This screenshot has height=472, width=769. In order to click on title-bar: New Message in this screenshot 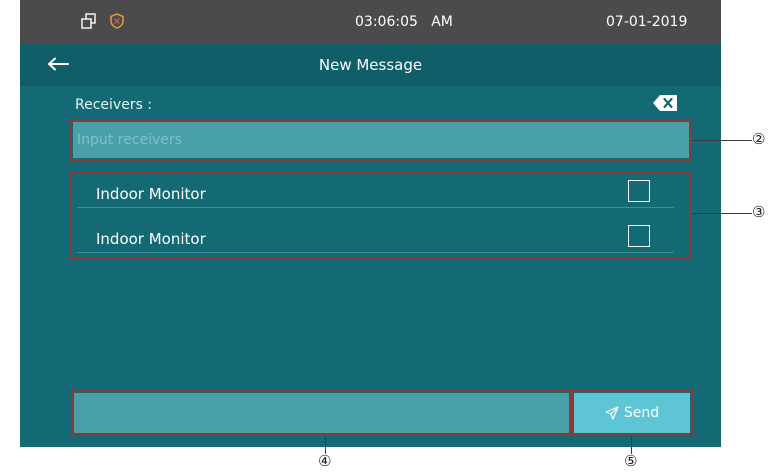, I will do `click(370, 65)`.